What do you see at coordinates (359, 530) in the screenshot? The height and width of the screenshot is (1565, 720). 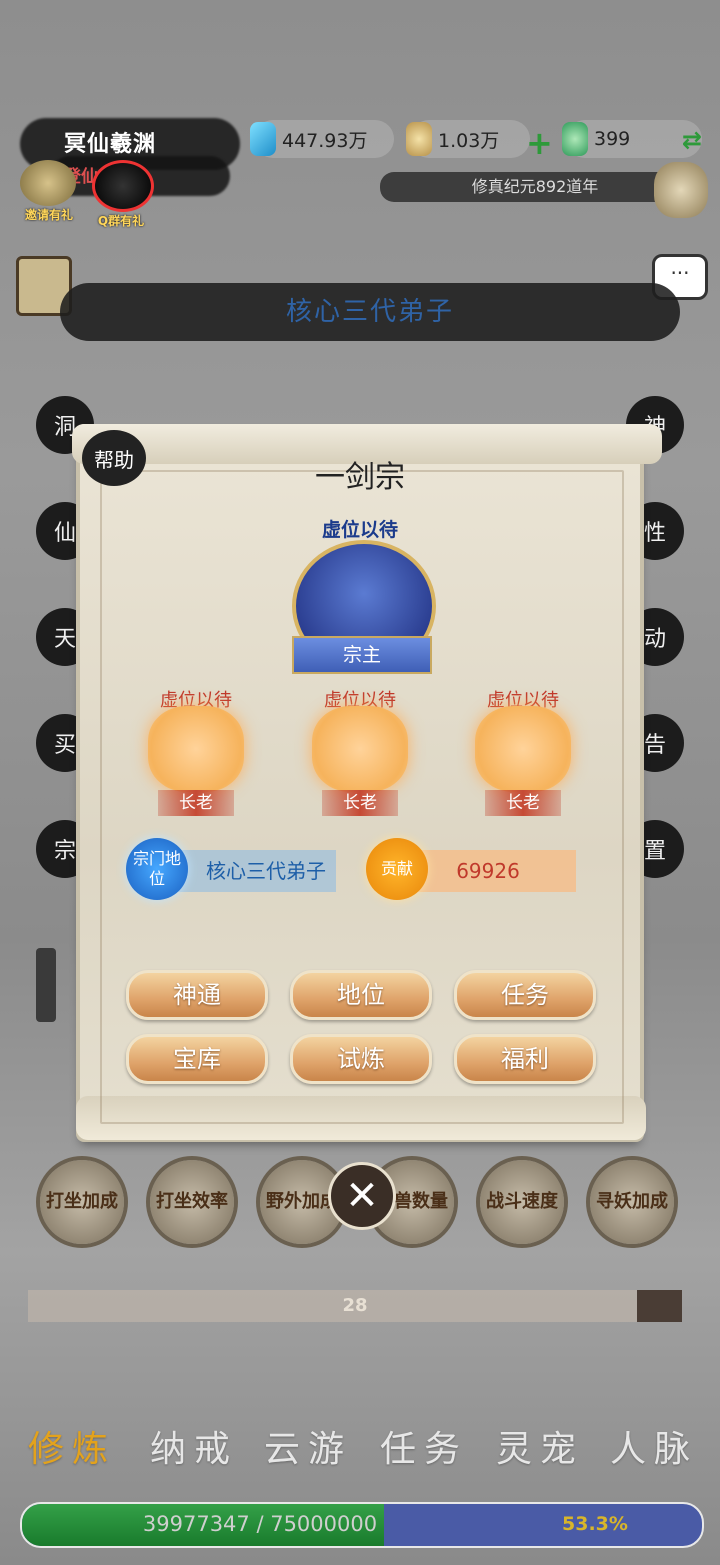 I see `leader-status: 虚位以待` at bounding box center [359, 530].